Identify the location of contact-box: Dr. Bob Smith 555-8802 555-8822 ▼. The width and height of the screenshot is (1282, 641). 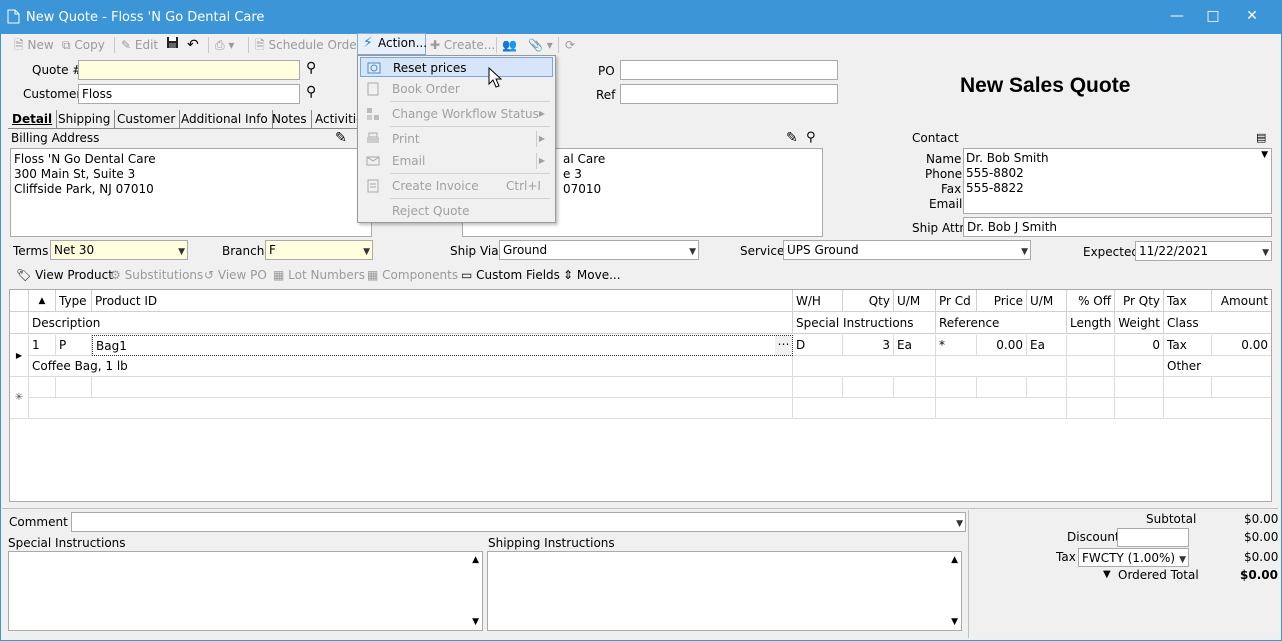
(1117, 181).